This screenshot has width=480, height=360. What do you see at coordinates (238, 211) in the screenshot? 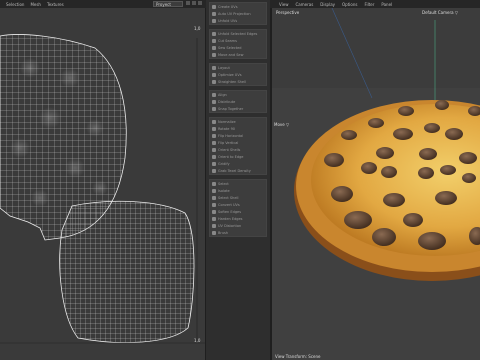
I see `tool-item: Soften Edges` at bounding box center [238, 211].